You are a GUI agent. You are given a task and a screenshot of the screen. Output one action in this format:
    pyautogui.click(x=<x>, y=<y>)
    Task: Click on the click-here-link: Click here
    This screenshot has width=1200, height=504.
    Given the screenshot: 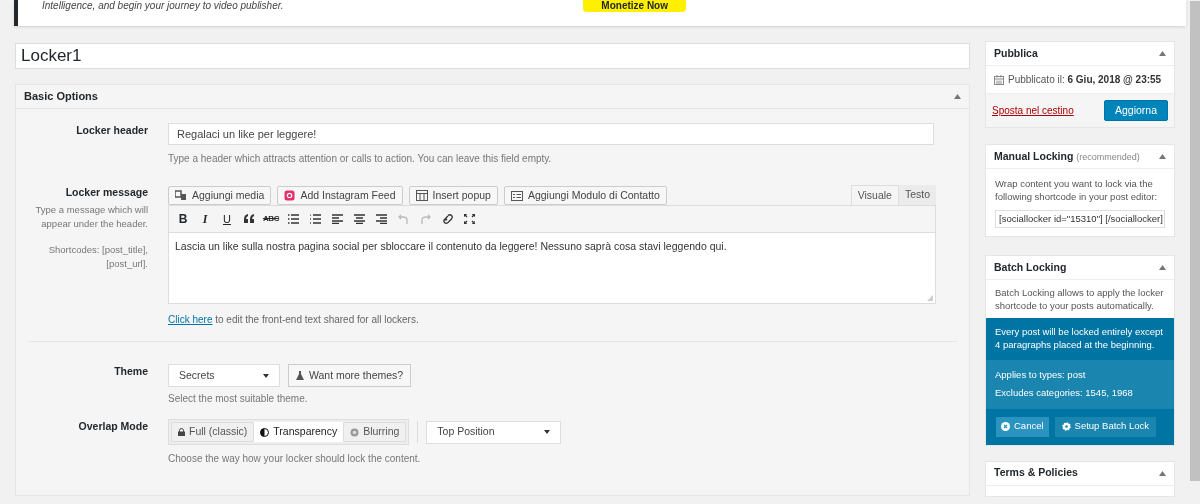 What is the action you would take?
    pyautogui.click(x=190, y=319)
    